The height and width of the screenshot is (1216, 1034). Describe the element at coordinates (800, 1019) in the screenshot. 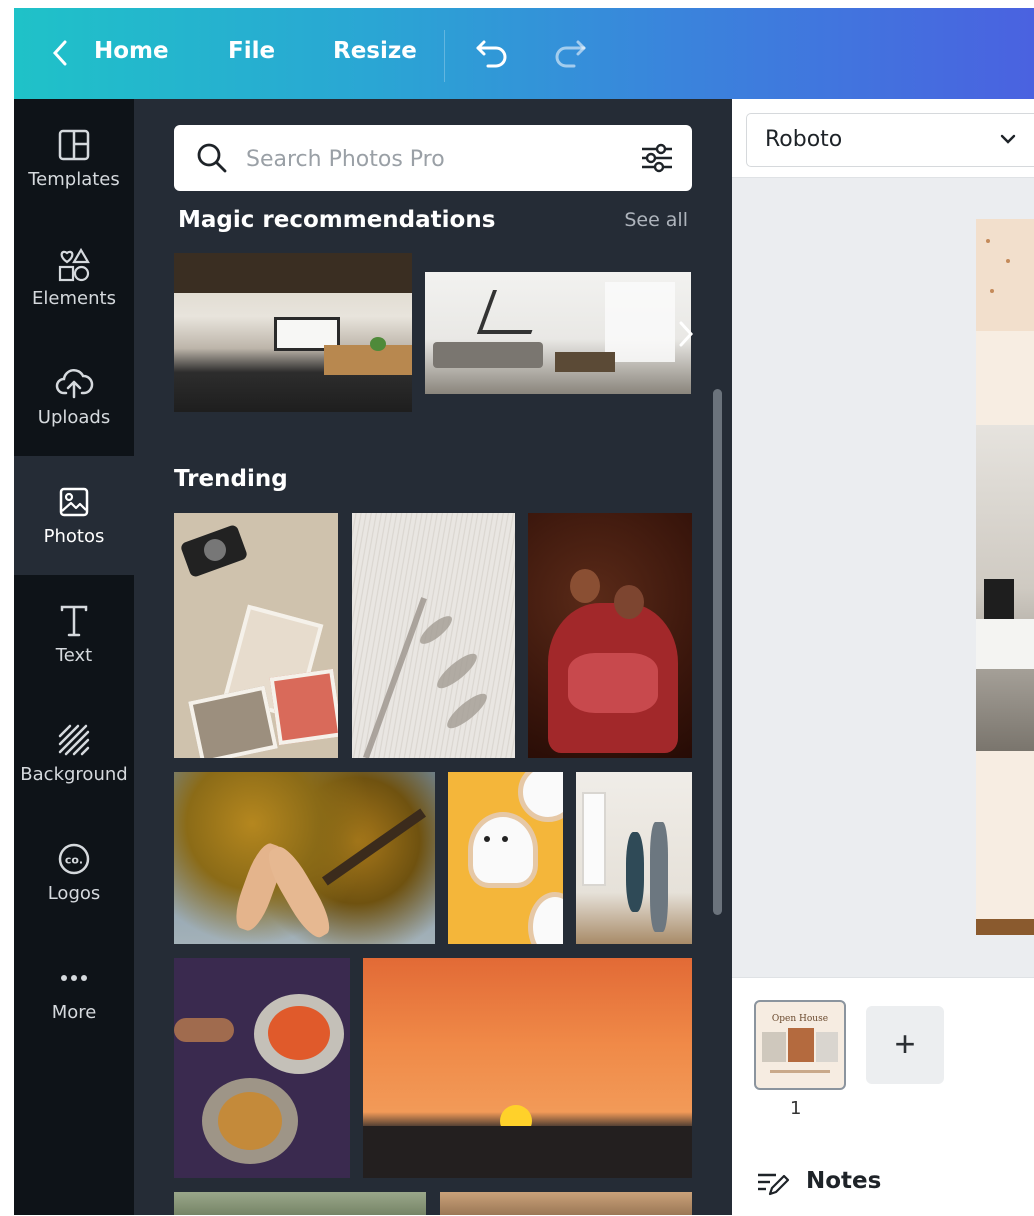

I see `thumbnail-title: Open House` at that location.